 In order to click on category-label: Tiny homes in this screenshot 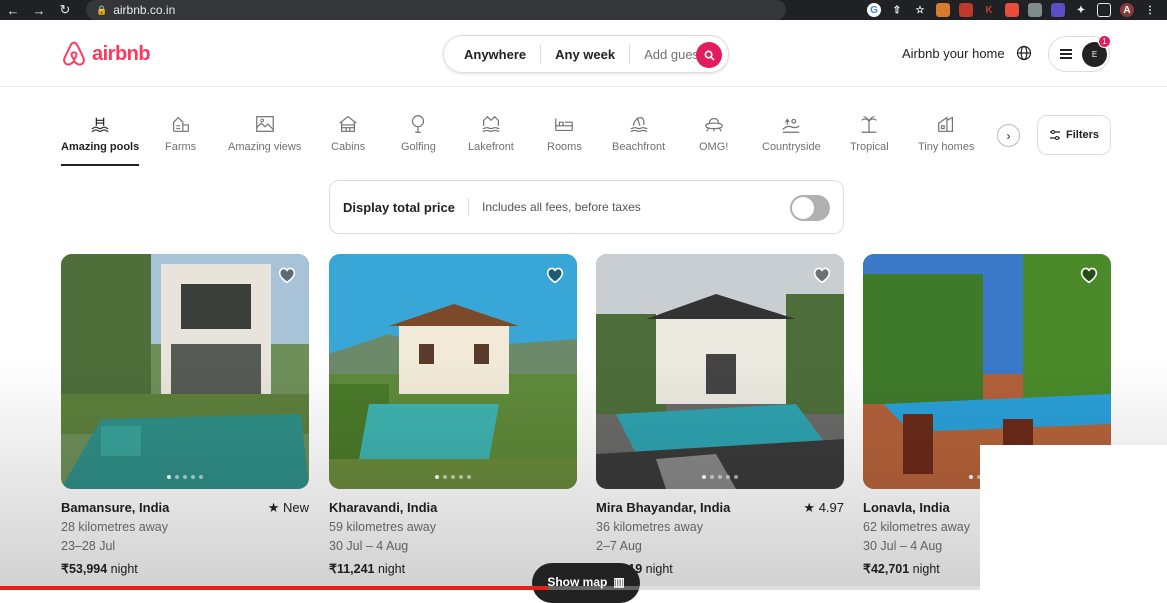, I will do `click(946, 147)`.